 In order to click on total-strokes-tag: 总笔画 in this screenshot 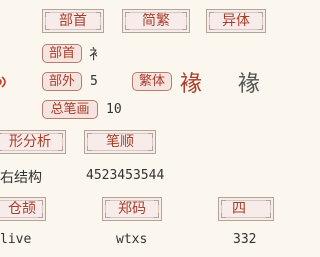, I will do `click(70, 109)`.